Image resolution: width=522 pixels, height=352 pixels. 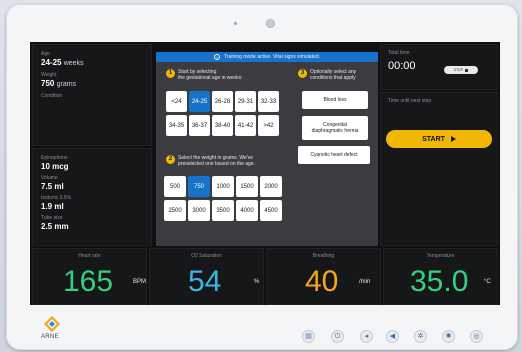 What do you see at coordinates (49, 75) in the screenshot?
I see `weight-label: Weight` at bounding box center [49, 75].